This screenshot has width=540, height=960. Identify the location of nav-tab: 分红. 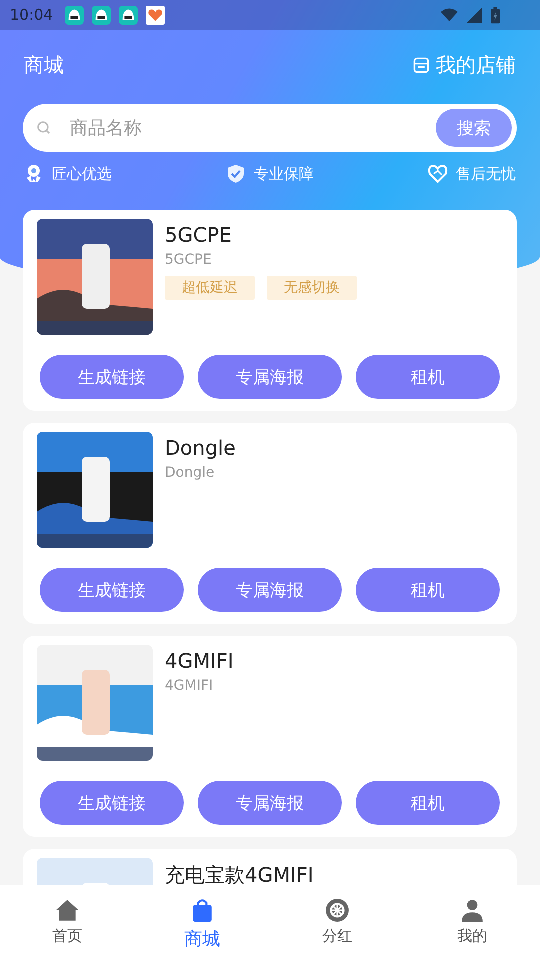
(337, 922).